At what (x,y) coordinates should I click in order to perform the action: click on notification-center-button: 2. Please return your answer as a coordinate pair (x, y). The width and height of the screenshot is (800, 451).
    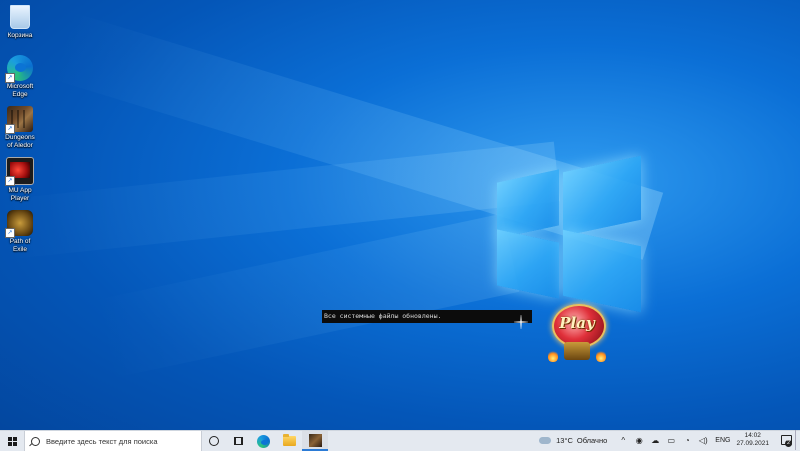
    Looking at the image, I should click on (786, 440).